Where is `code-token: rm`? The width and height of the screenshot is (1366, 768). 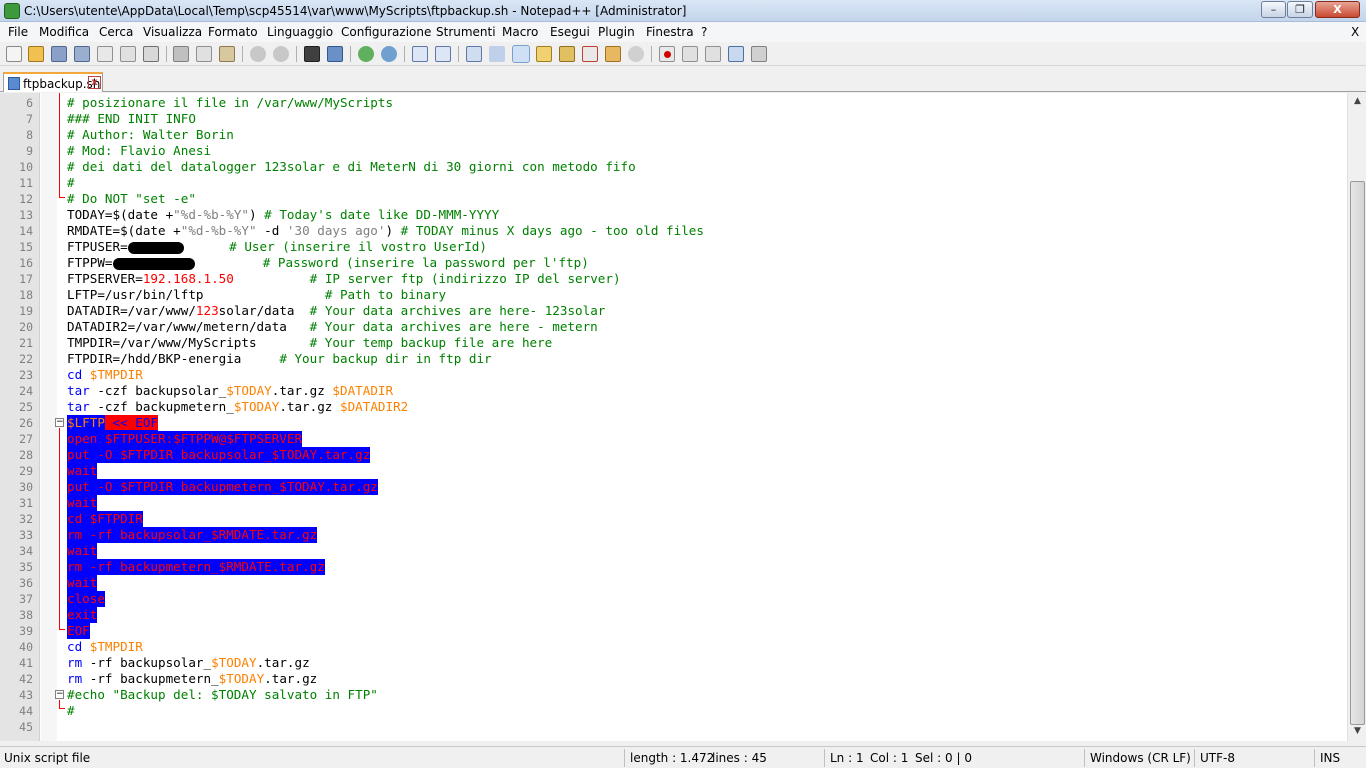
code-token: rm is located at coordinates (75, 678).